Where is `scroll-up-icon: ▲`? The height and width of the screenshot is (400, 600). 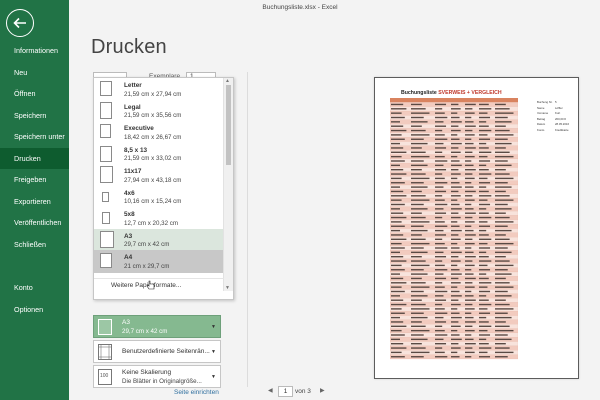 scroll-up-icon: ▲ is located at coordinates (227, 81).